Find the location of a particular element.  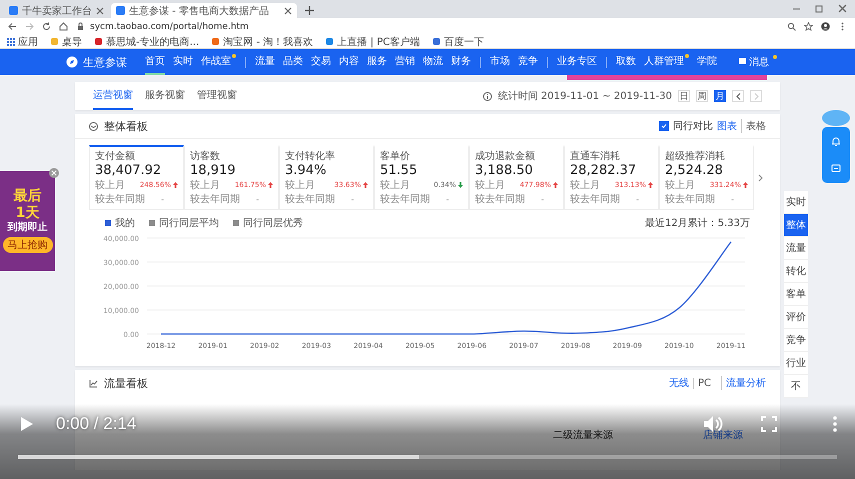

bookmark: 上直播 | PC客户端 is located at coordinates (372, 41).